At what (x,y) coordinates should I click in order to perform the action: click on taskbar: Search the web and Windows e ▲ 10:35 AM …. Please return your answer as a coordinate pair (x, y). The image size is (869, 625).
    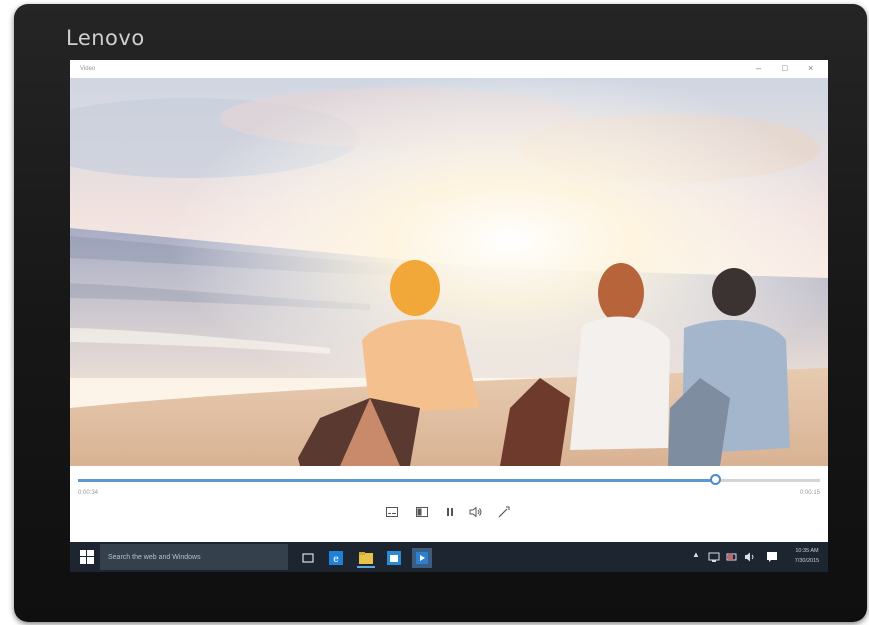
    Looking at the image, I should click on (449, 557).